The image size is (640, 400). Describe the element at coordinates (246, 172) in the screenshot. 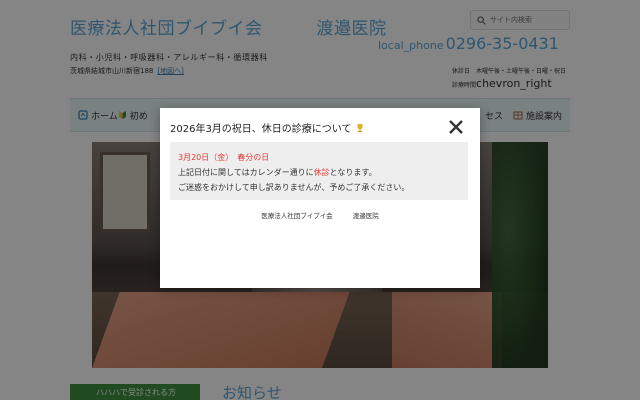

I see `notice-line-1-pre: 上記日付に関してはカレンダー通りに` at that location.